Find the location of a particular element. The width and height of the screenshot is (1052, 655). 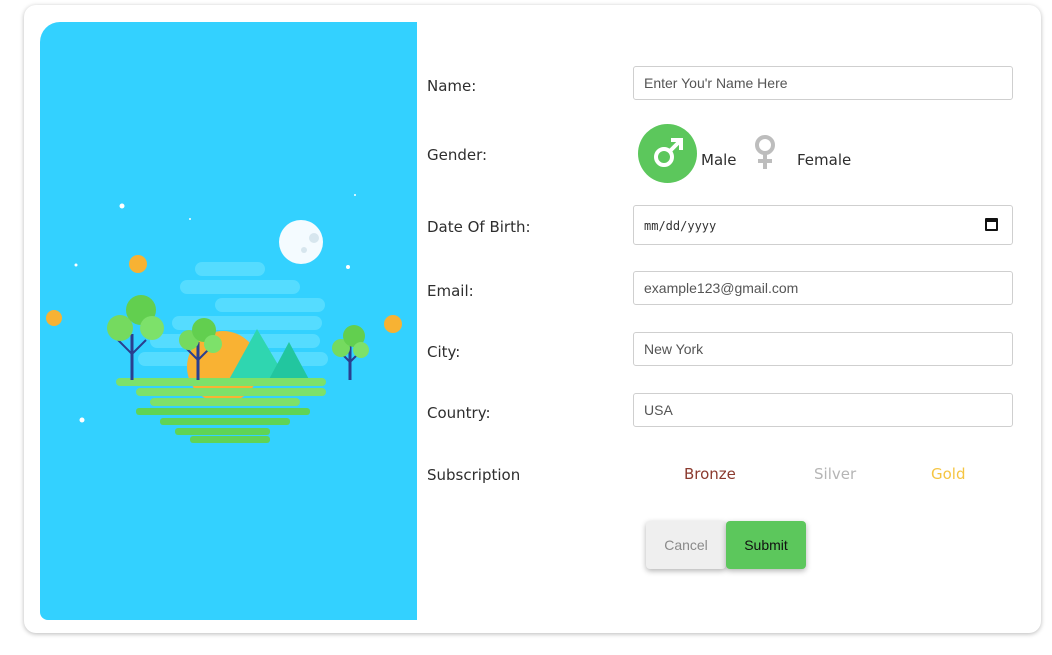

city-label: City: is located at coordinates (444, 352).